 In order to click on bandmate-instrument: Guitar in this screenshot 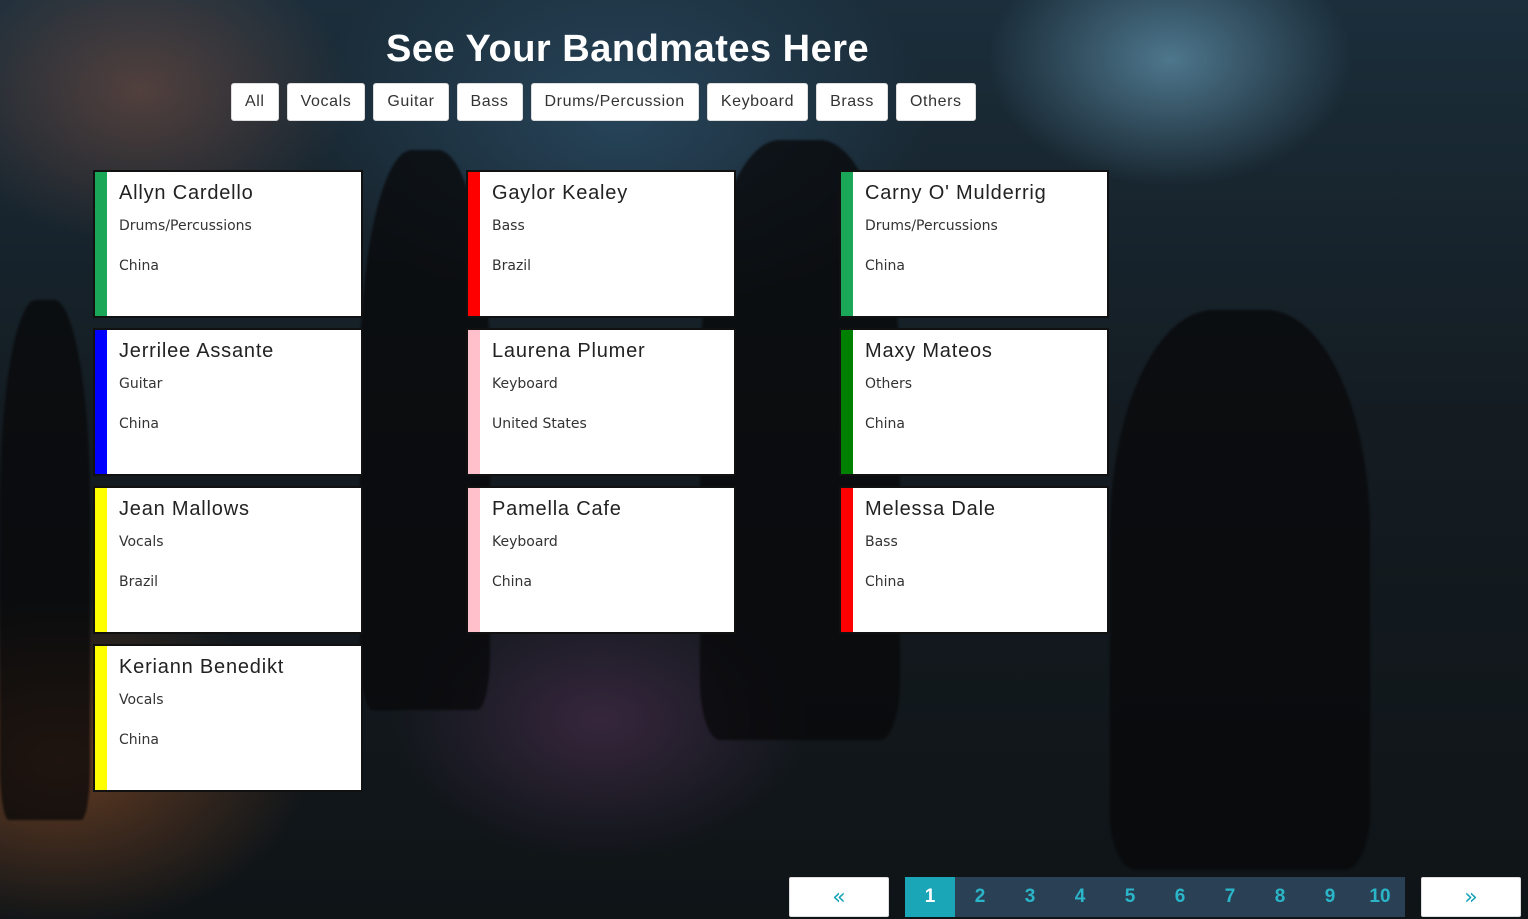, I will do `click(141, 384)`.